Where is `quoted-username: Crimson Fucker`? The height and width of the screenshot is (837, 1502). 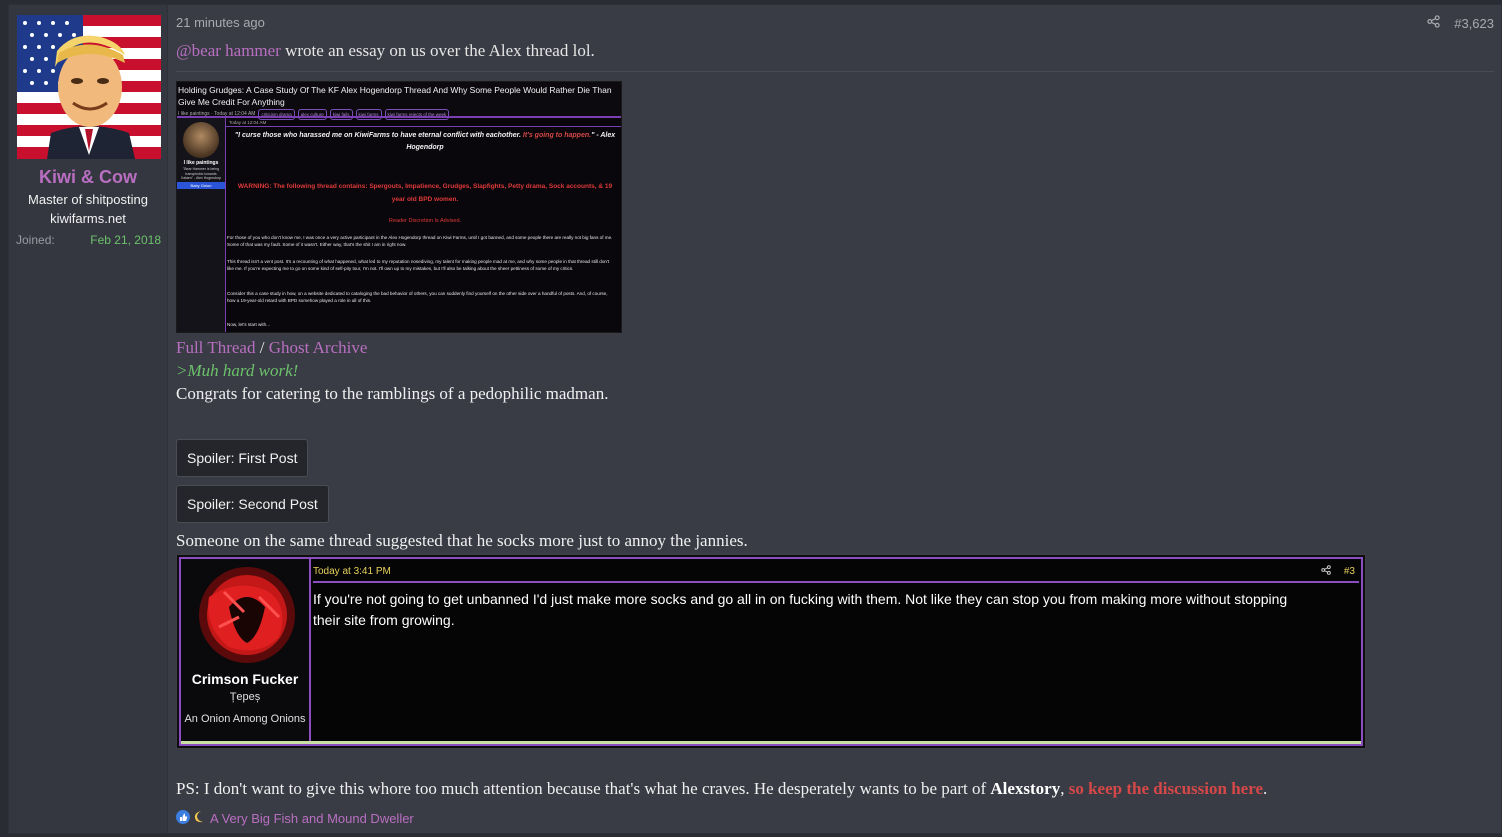 quoted-username: Crimson Fucker is located at coordinates (245, 679).